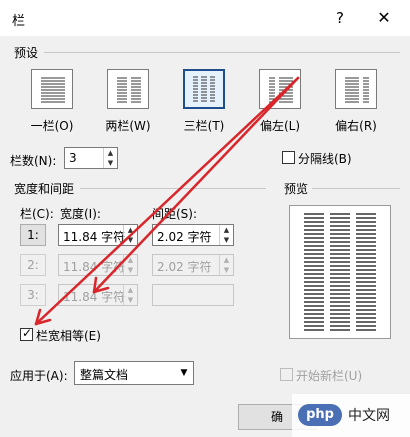 This screenshot has width=410, height=437. What do you see at coordinates (26, 53) in the screenshot?
I see `presets-label: 预设` at bounding box center [26, 53].